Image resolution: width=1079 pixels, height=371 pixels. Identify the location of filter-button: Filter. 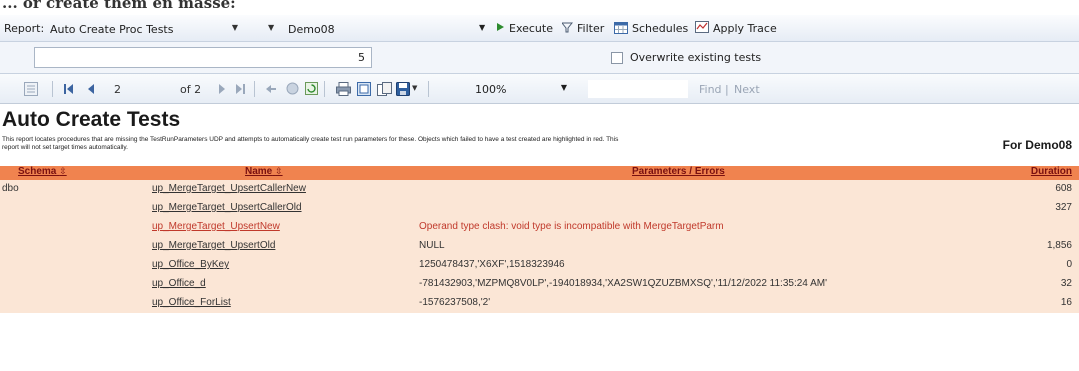
(582, 28).